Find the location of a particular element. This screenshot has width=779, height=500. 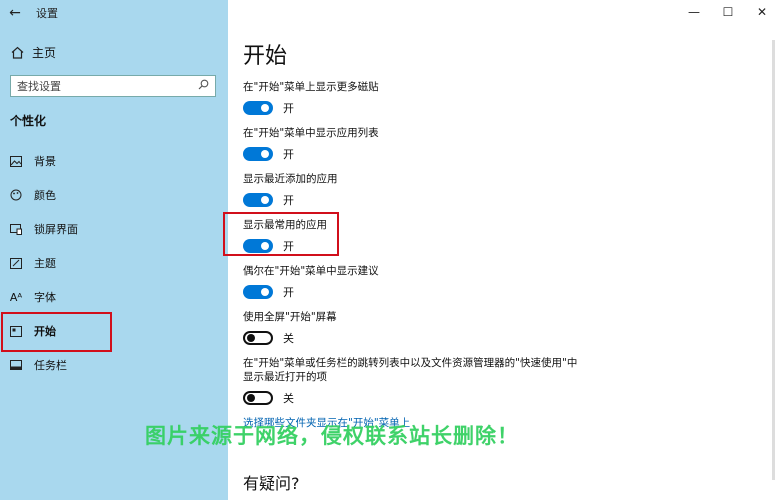

setting-app-list: 在"开始"菜单中显示应用列表 开 is located at coordinates (423, 144).